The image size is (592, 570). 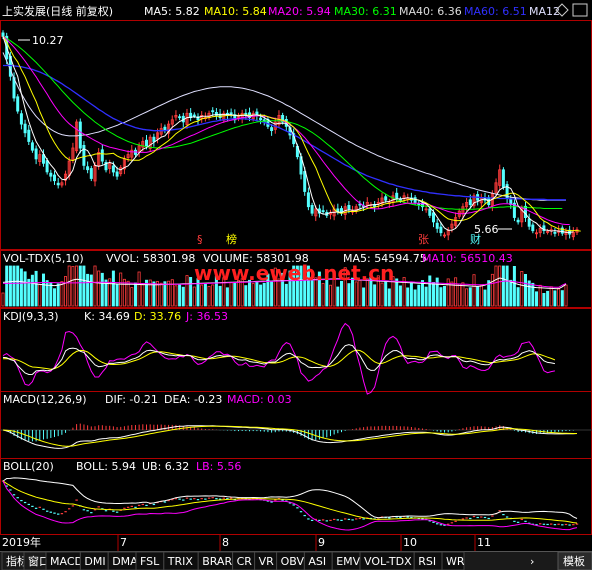 I want to click on tab-wr: WR, so click(x=455, y=561).